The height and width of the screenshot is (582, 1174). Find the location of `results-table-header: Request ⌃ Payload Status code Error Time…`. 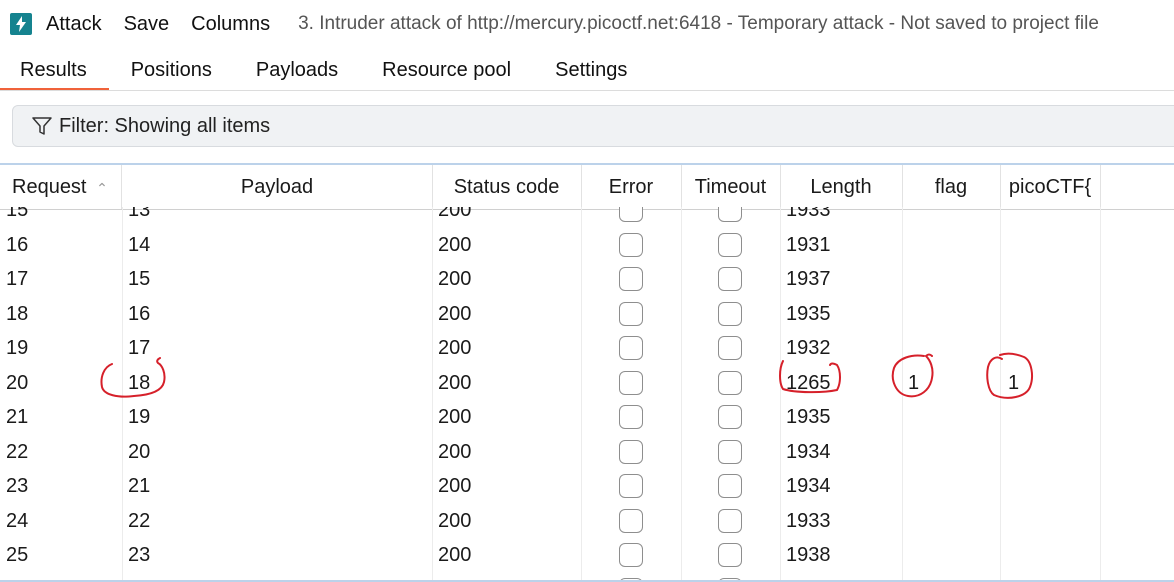

results-table-header: Request ⌃ Payload Status code Error Time… is located at coordinates (587, 186).